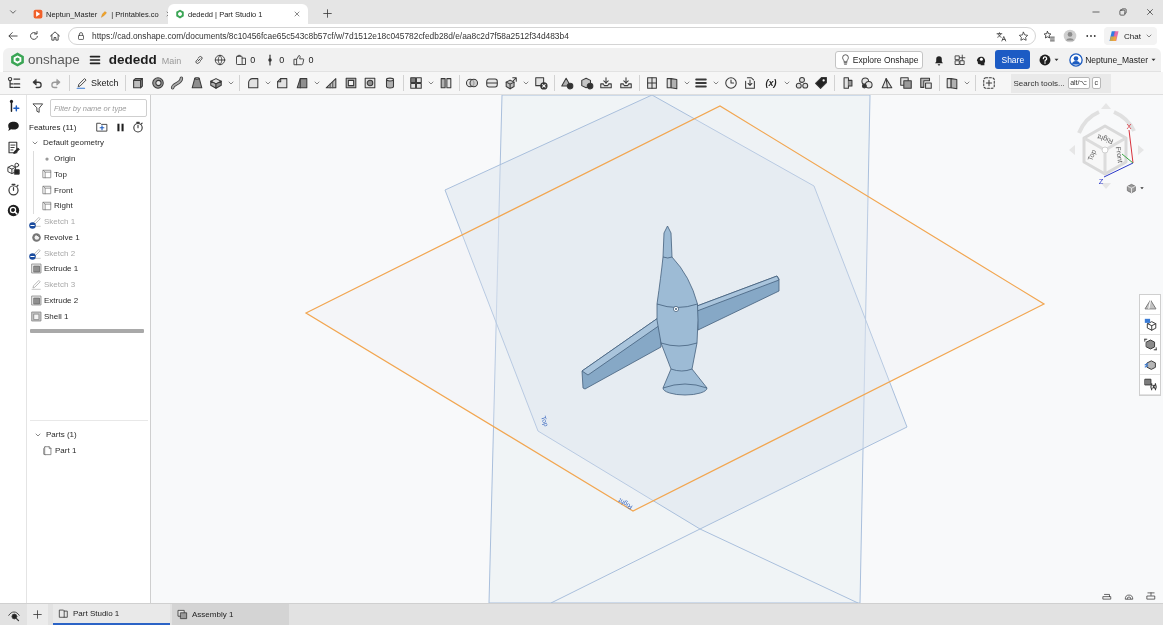  I want to click on split-box-icon, so click(491, 83).